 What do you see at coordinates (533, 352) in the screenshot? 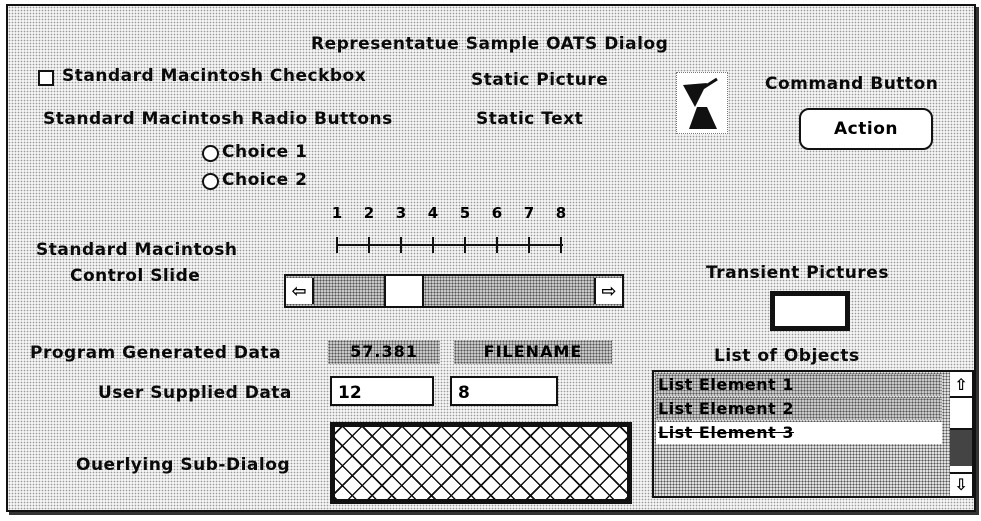
I see `generated-value-2: FILENAME` at bounding box center [533, 352].